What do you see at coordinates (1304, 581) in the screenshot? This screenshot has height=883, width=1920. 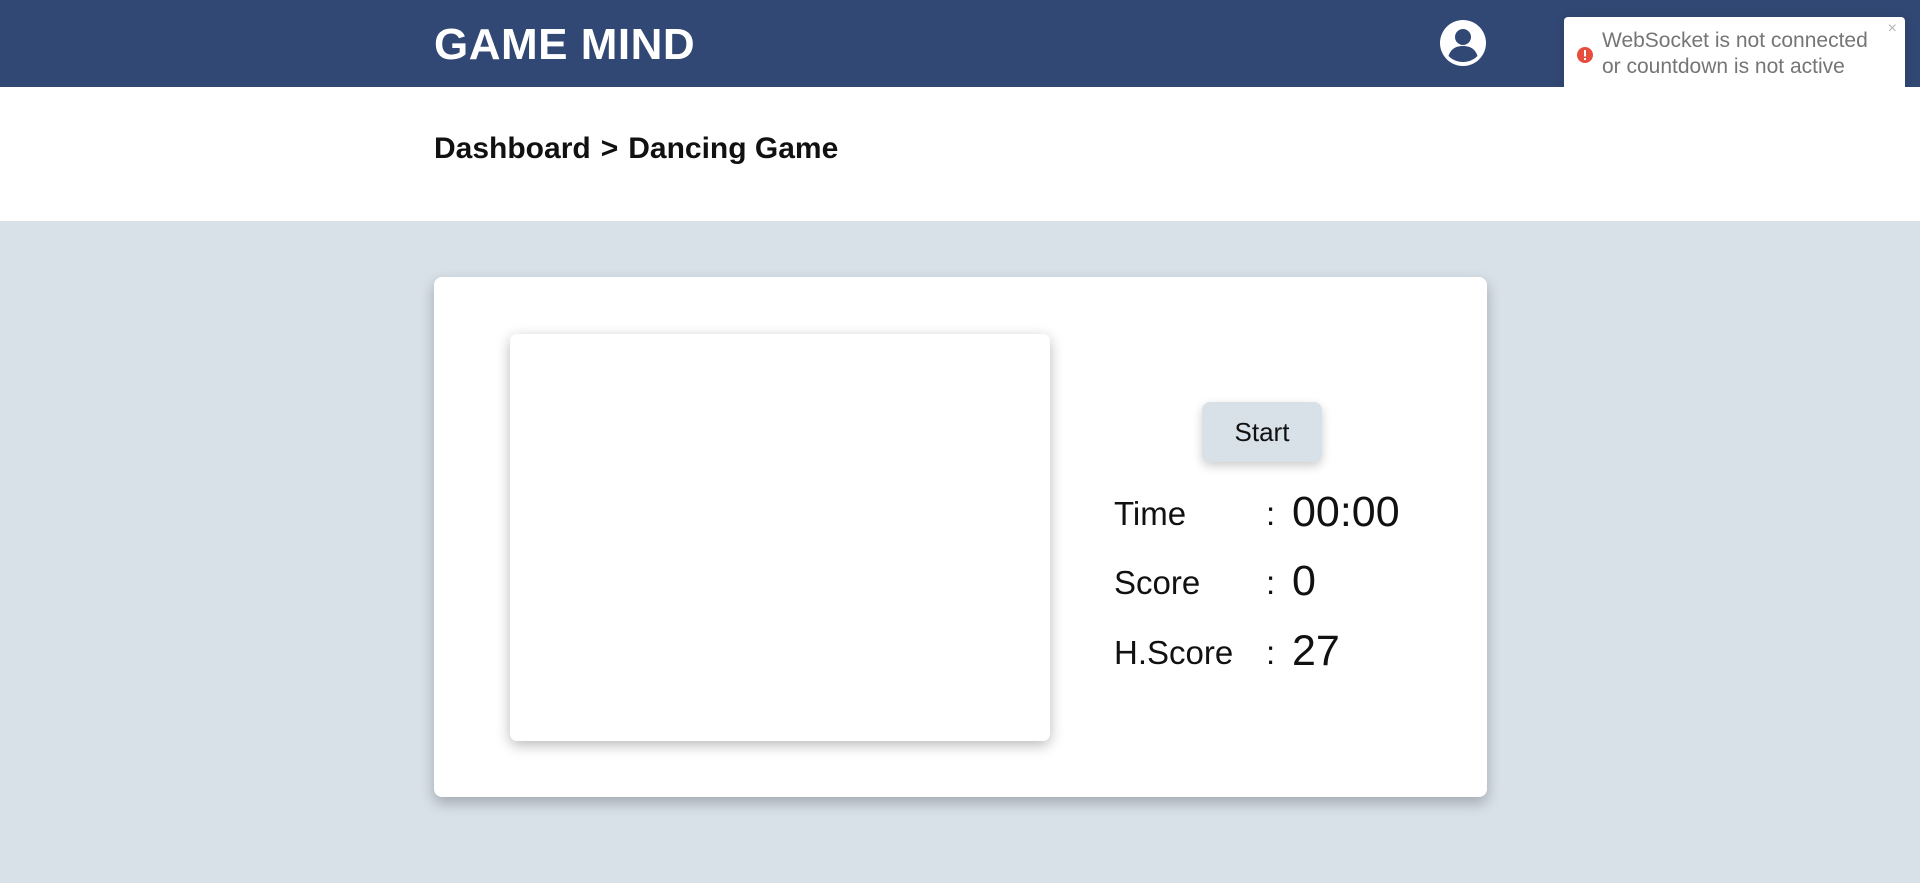 I see `score-value: 0` at bounding box center [1304, 581].